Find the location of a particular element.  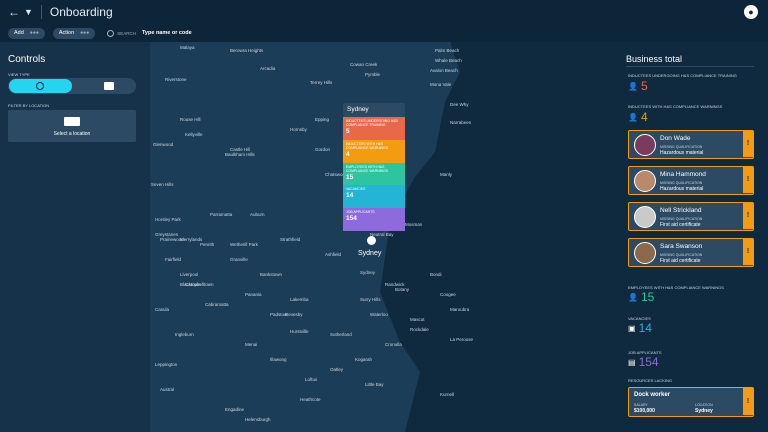

popup-row-value: 154 is located at coordinates (351, 219).